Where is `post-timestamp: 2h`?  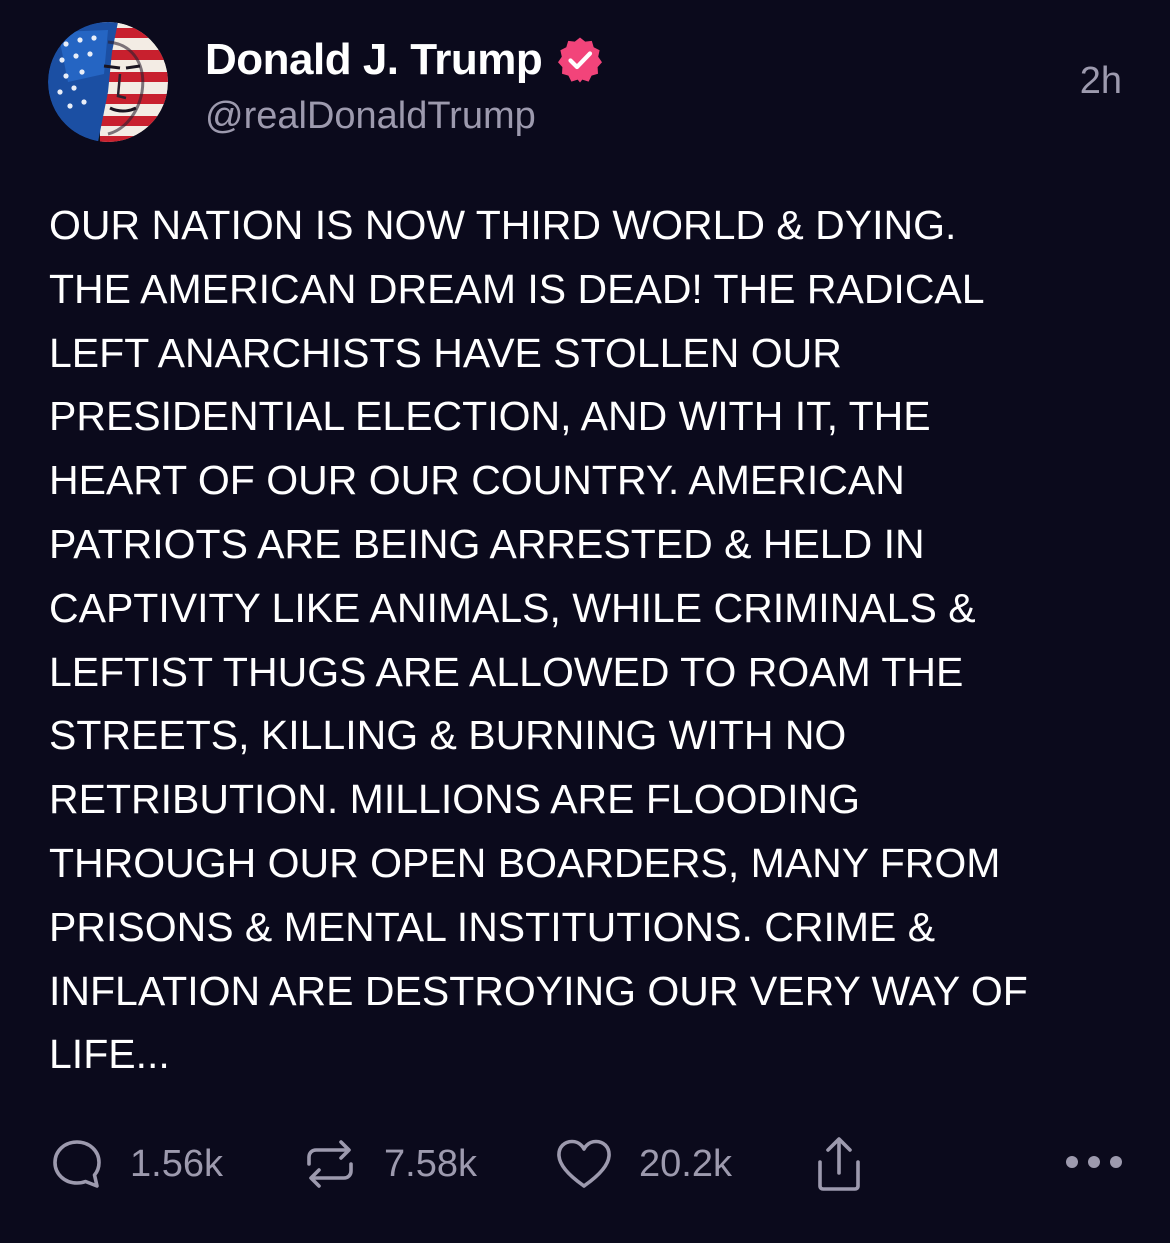 post-timestamp: 2h is located at coordinates (1101, 81).